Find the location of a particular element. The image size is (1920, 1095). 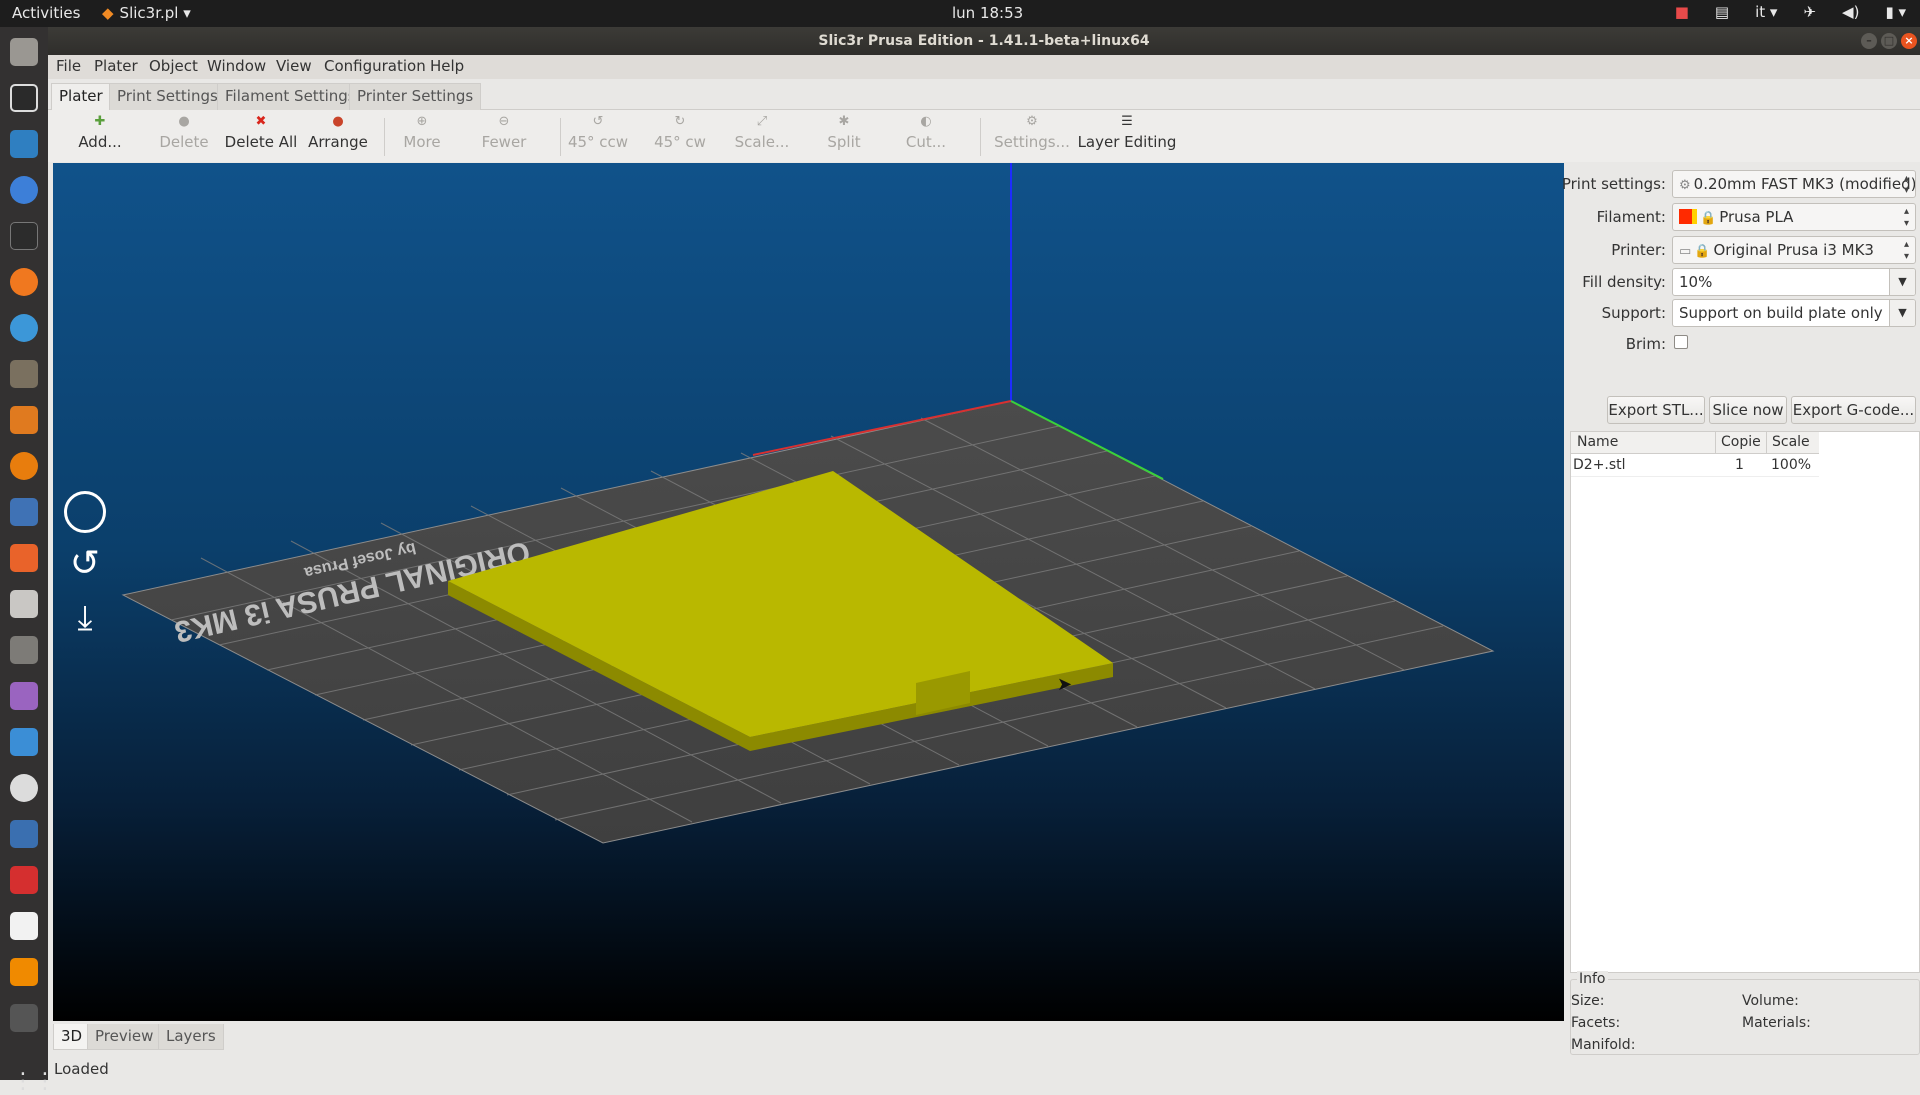

menu-configuration: Configuration is located at coordinates (375, 66).